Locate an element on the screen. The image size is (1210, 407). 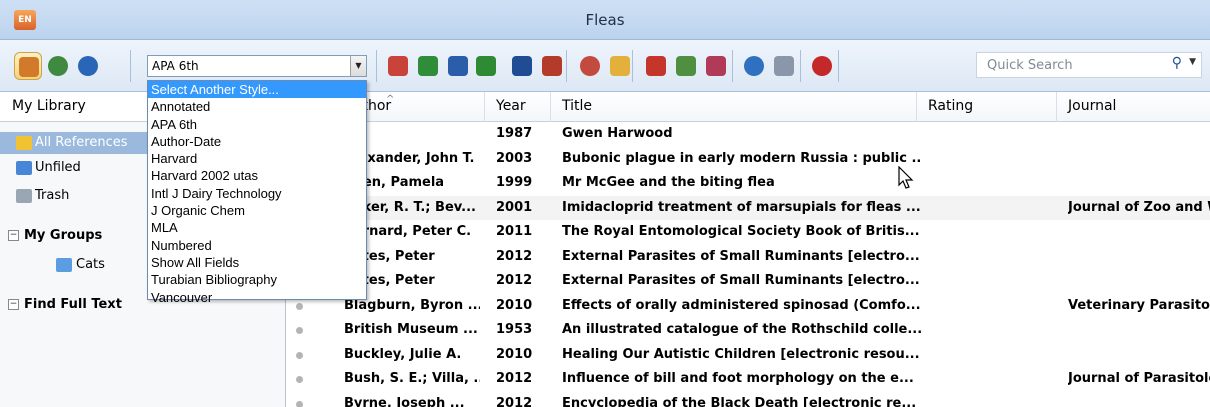
window-title: Fleas is located at coordinates (605, 20).